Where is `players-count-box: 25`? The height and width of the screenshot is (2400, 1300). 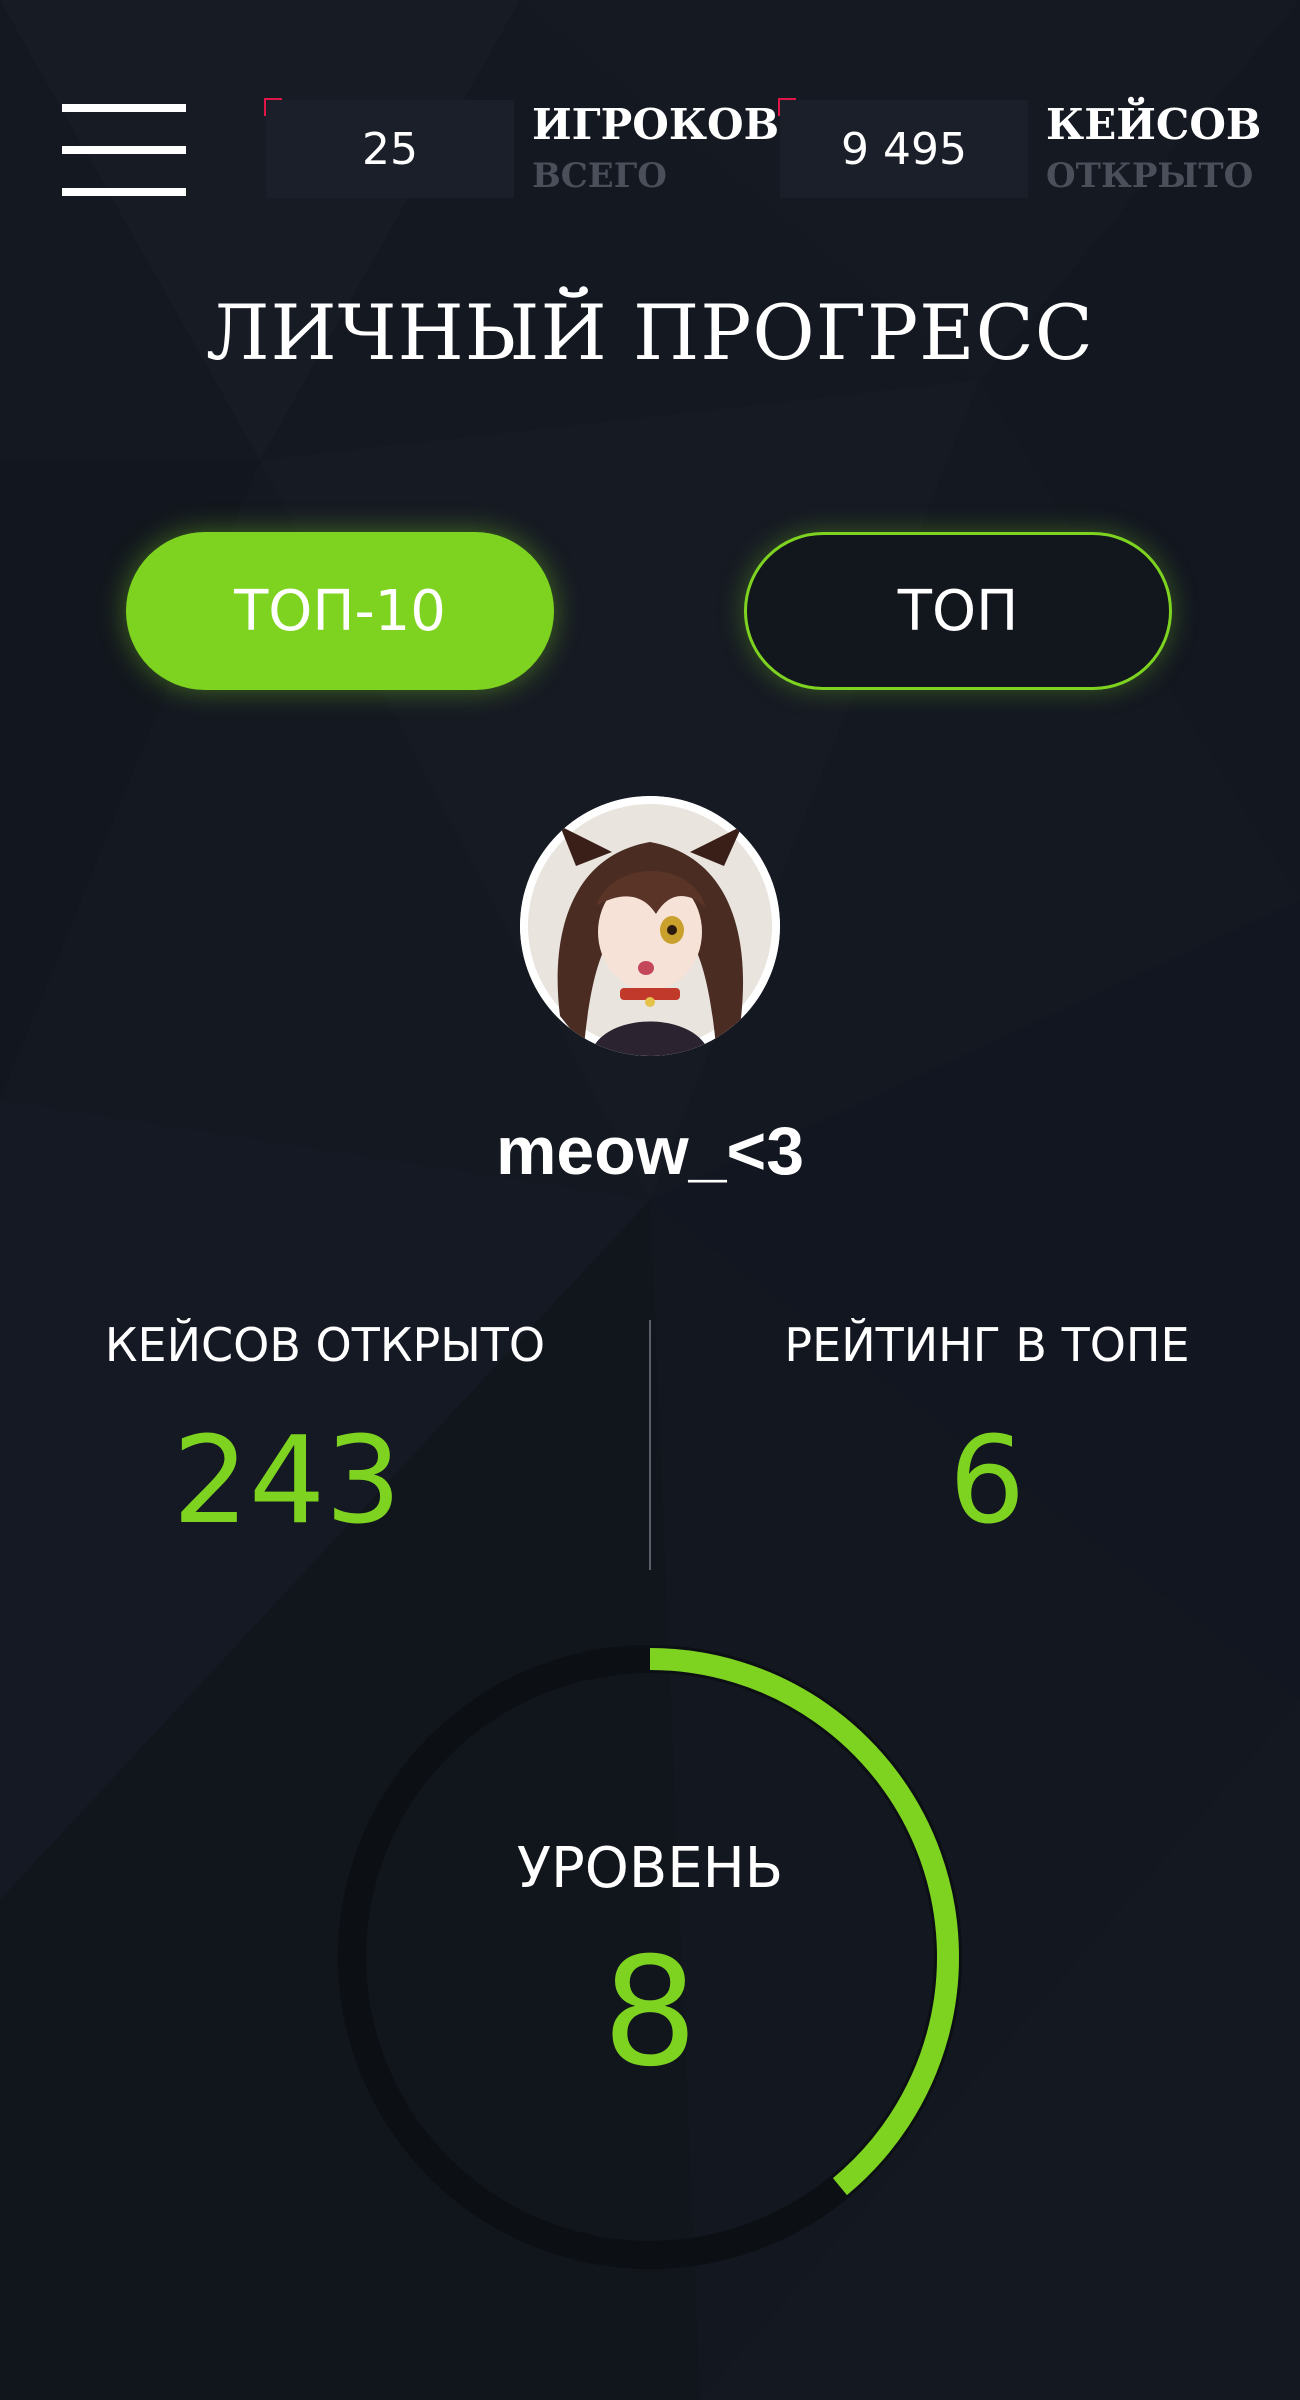
players-count-box: 25 is located at coordinates (390, 149).